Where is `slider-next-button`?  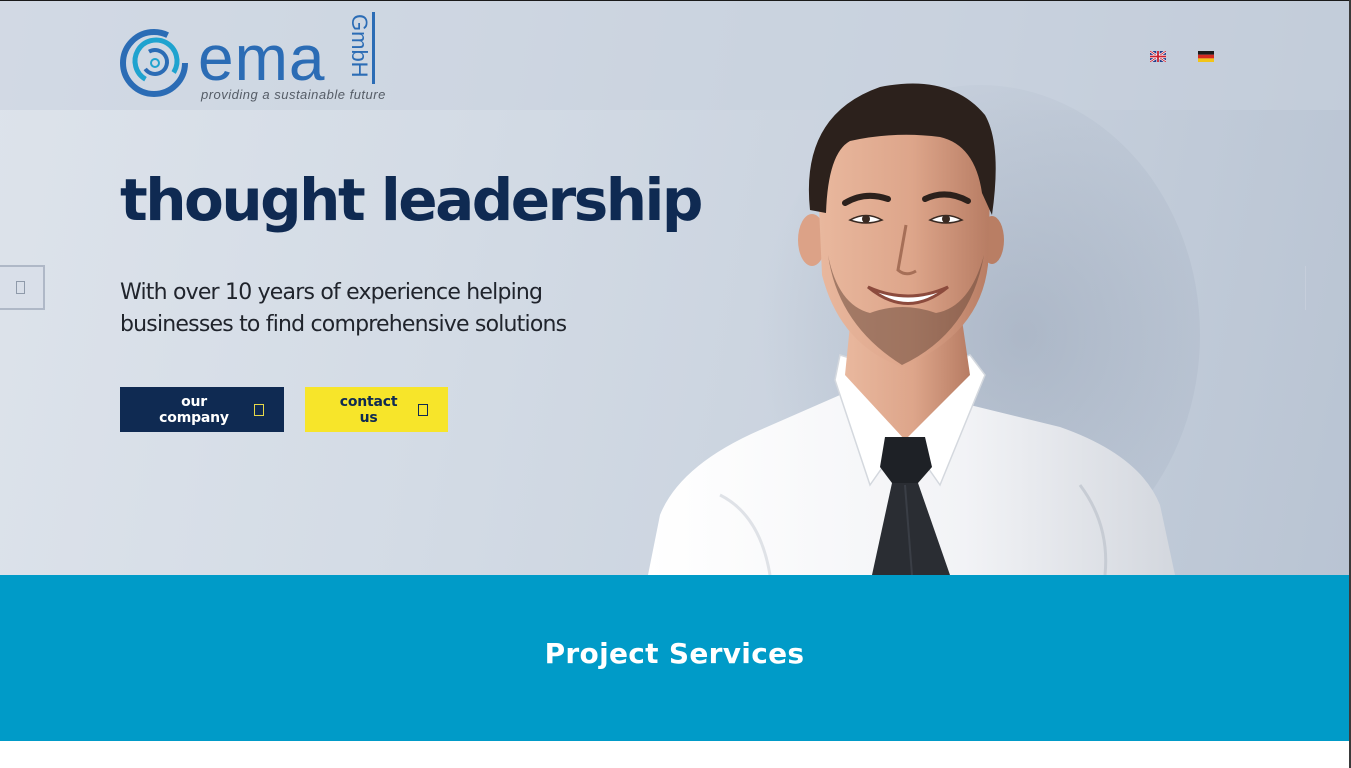
slider-next-button is located at coordinates (1327, 288).